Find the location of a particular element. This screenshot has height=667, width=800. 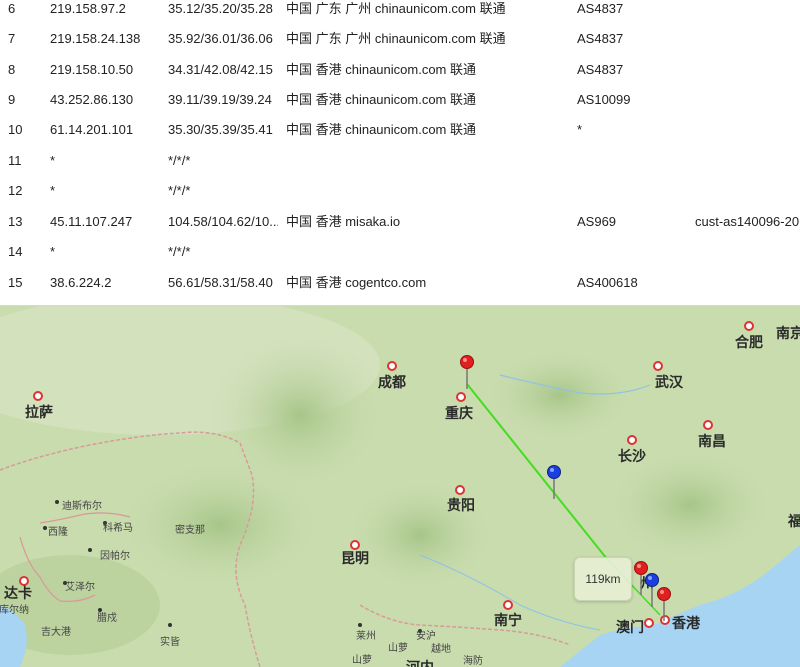

route-pin-blue is located at coordinates (554, 482).